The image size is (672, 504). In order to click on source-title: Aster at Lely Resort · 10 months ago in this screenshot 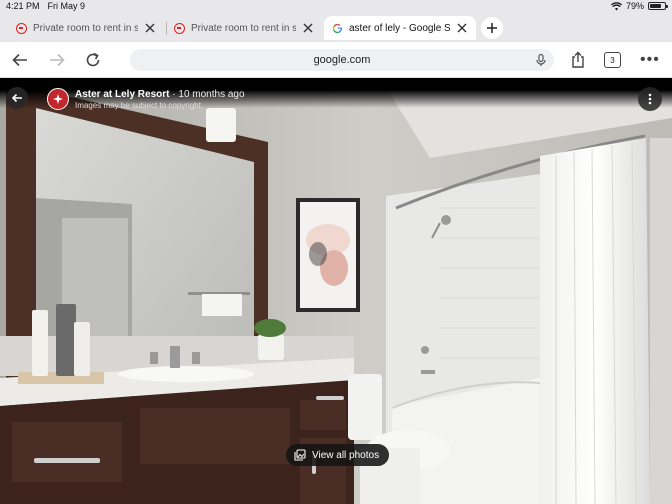, I will do `click(160, 94)`.